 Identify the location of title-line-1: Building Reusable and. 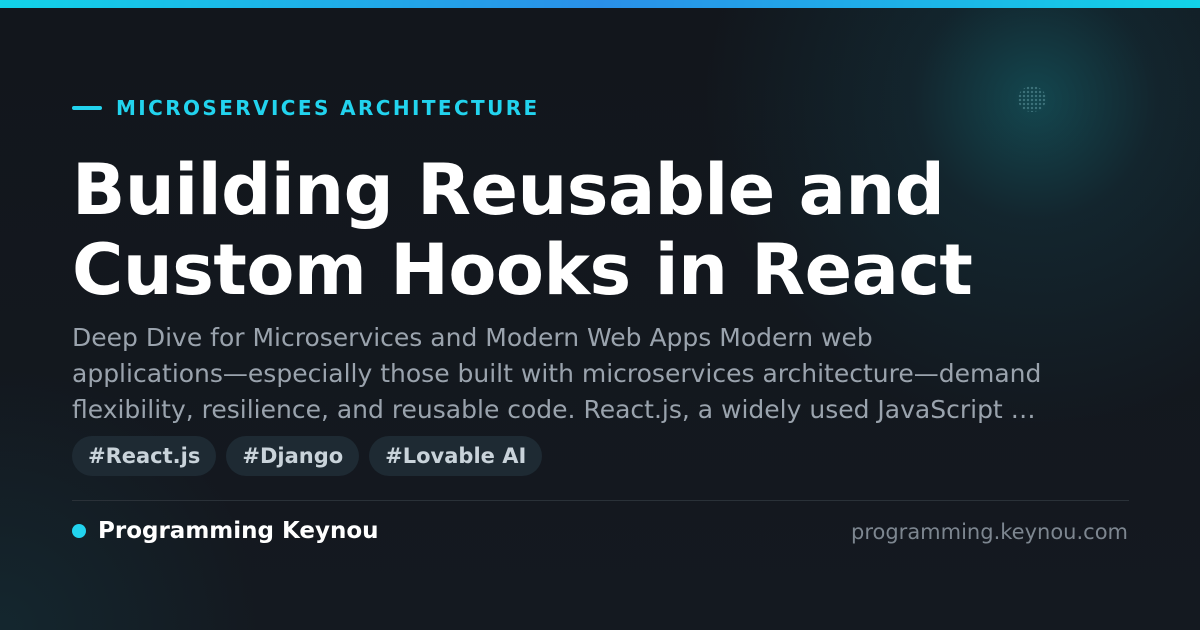
(508, 190).